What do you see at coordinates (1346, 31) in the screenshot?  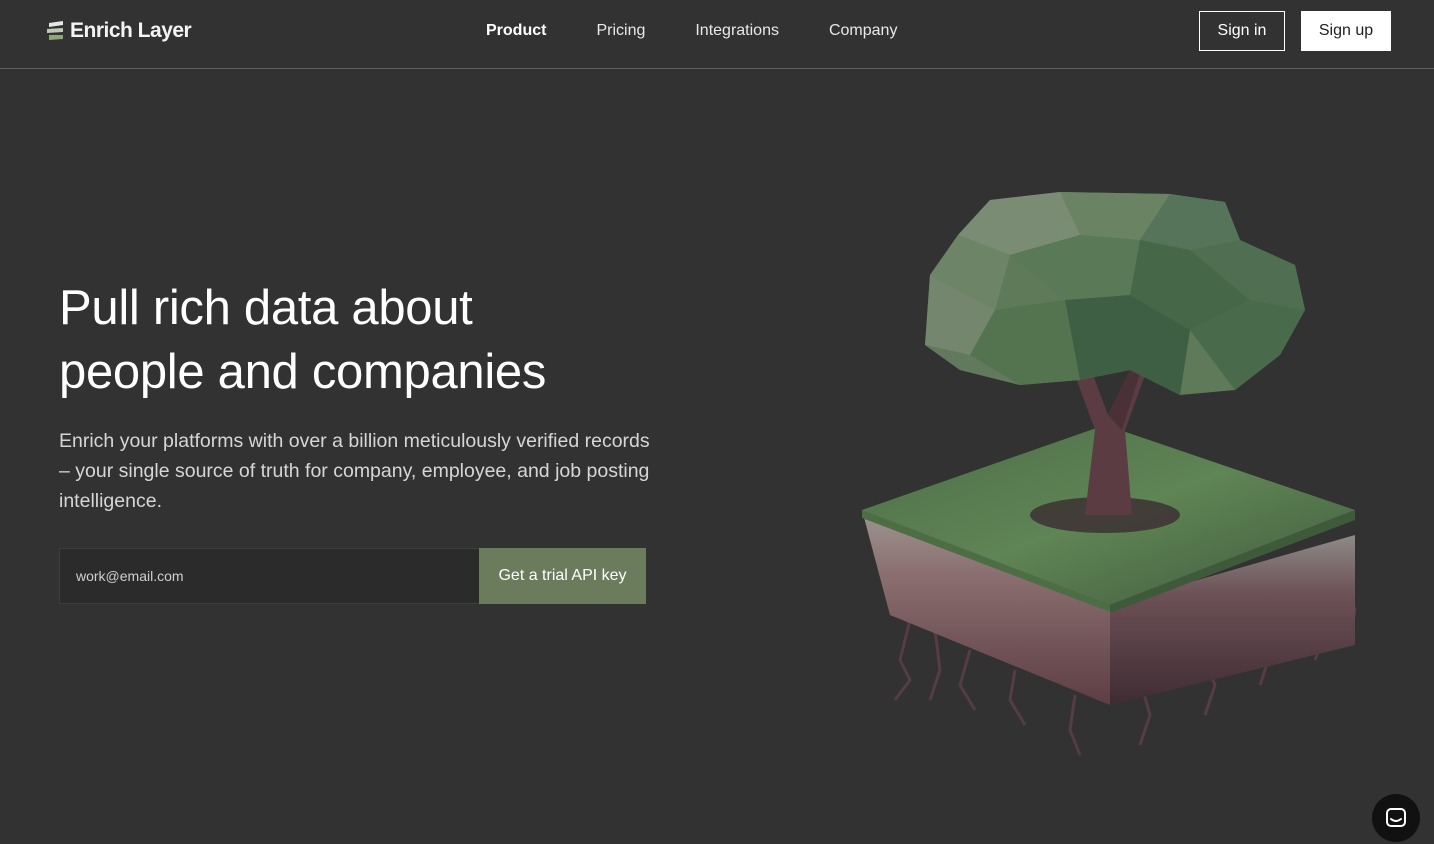 I see `sign-up-button: Sign up` at bounding box center [1346, 31].